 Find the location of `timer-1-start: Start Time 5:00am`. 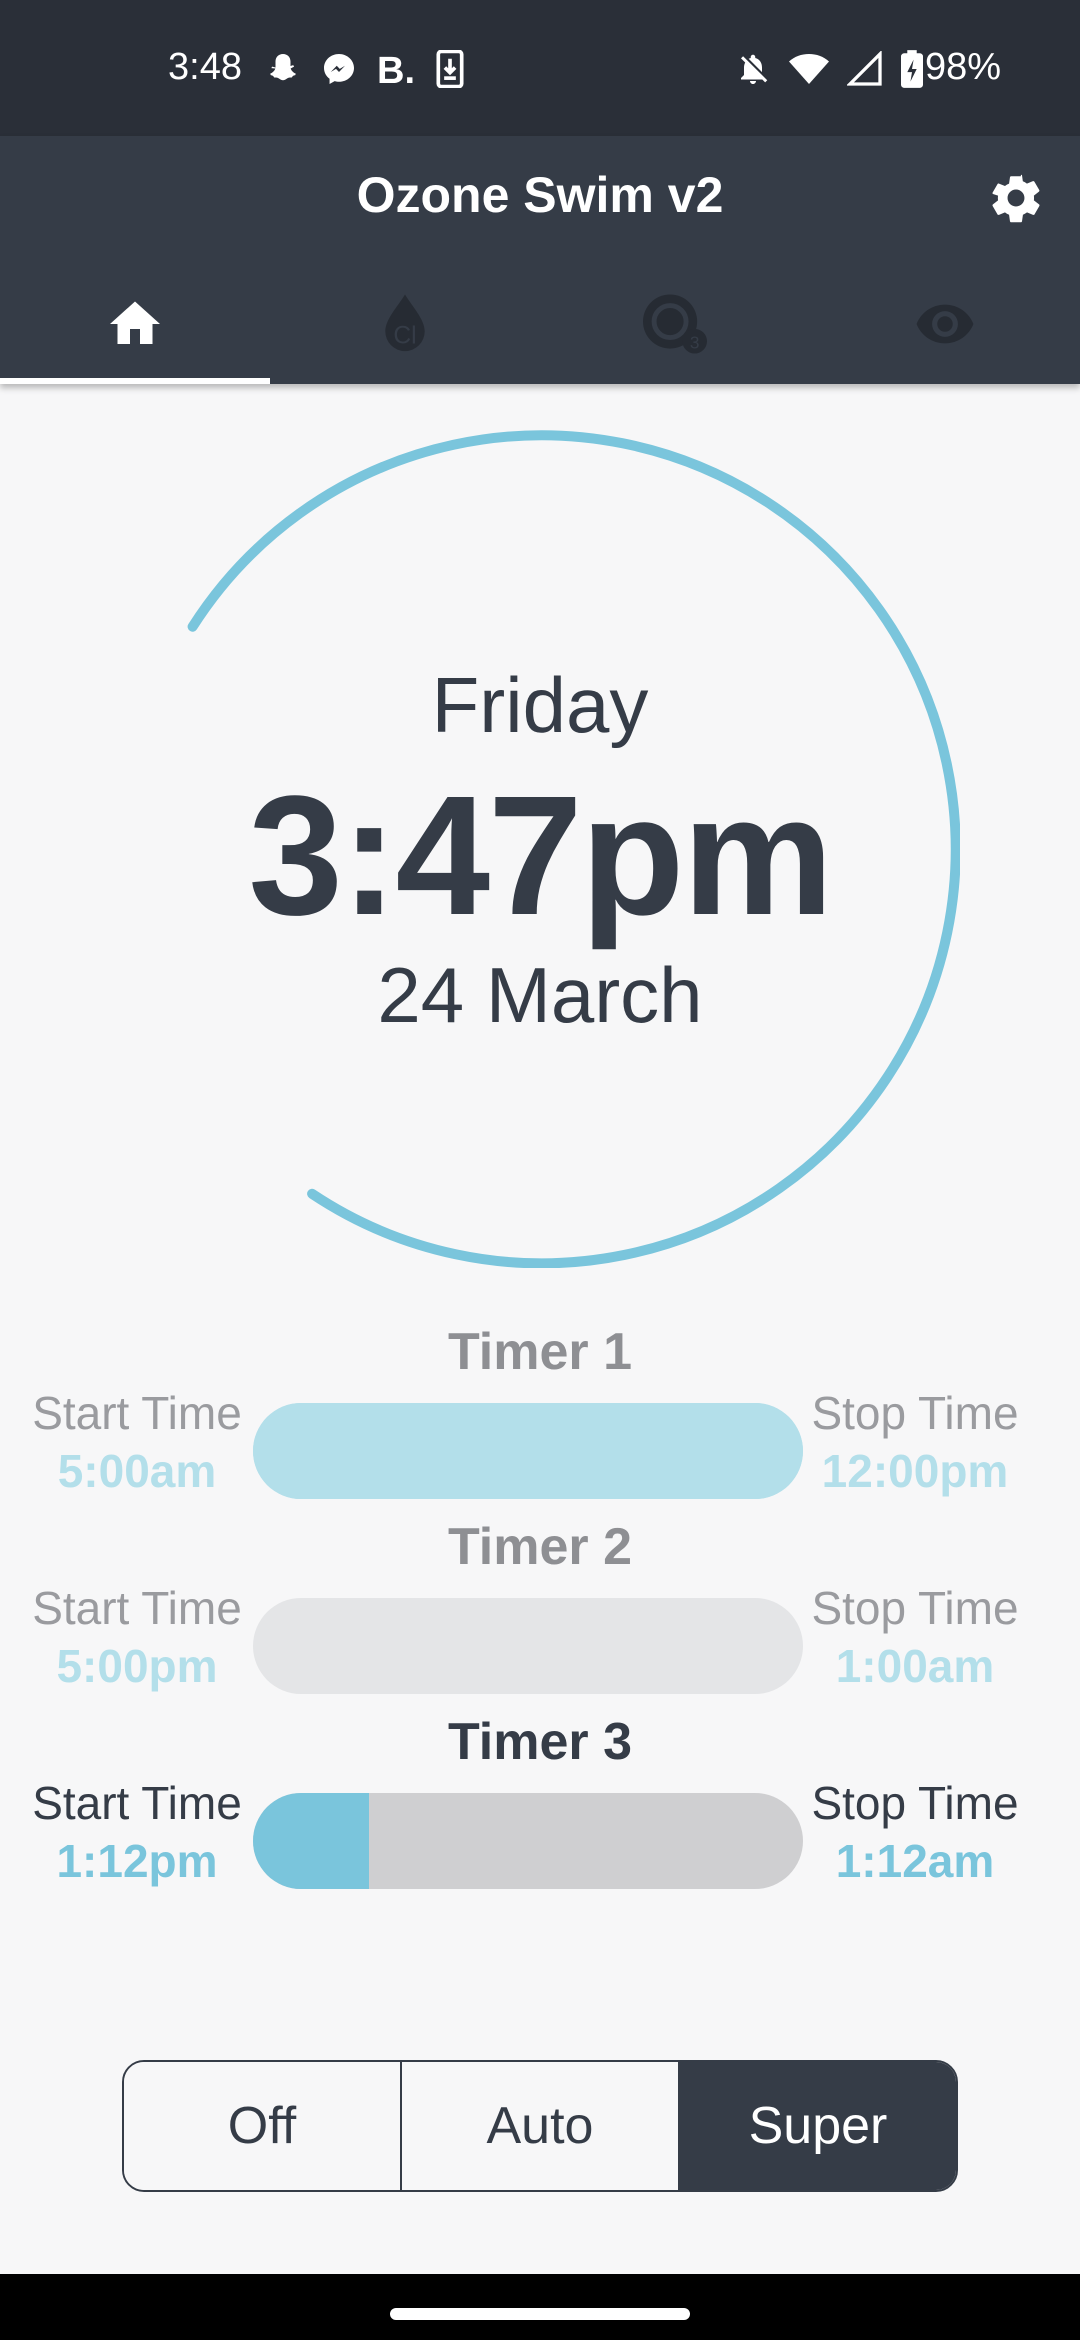

timer-1-start: Start Time 5:00am is located at coordinates (137, 1443).